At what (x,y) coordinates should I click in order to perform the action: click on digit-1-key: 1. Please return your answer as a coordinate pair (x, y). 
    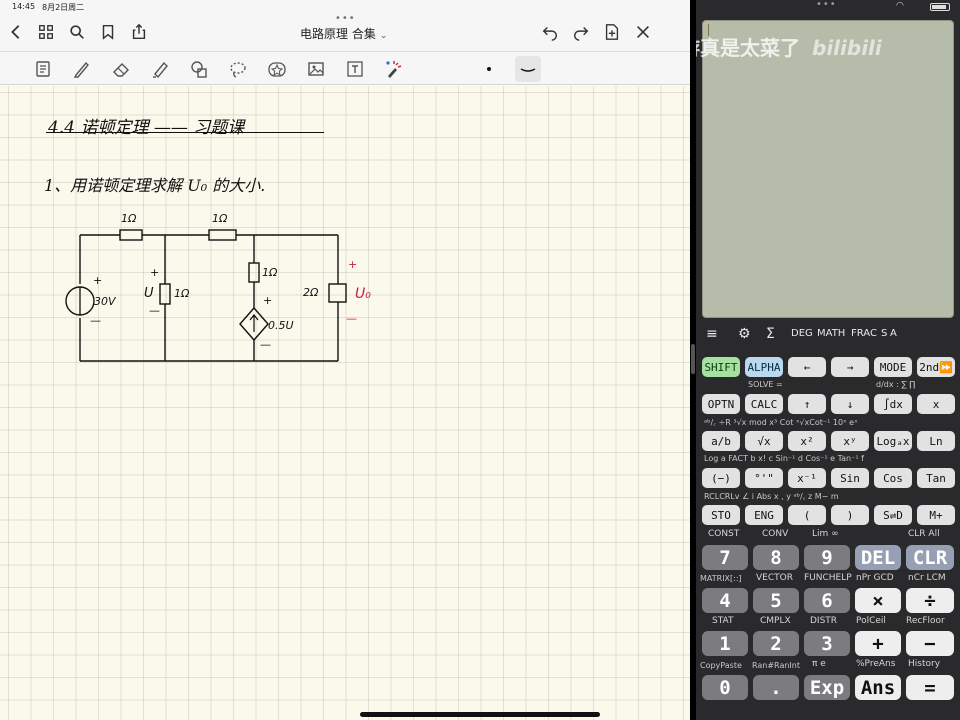
    Looking at the image, I should click on (725, 643).